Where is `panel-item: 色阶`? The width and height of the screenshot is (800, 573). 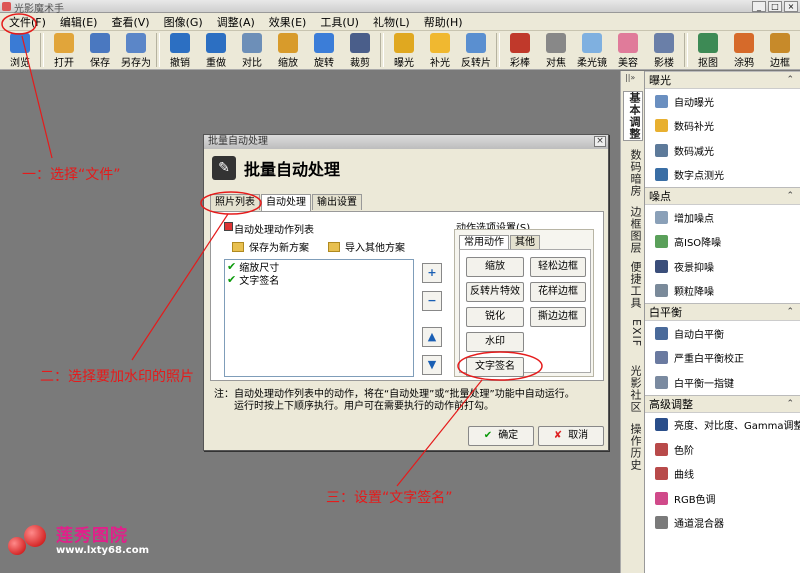 panel-item: 色阶 is located at coordinates (722, 449).